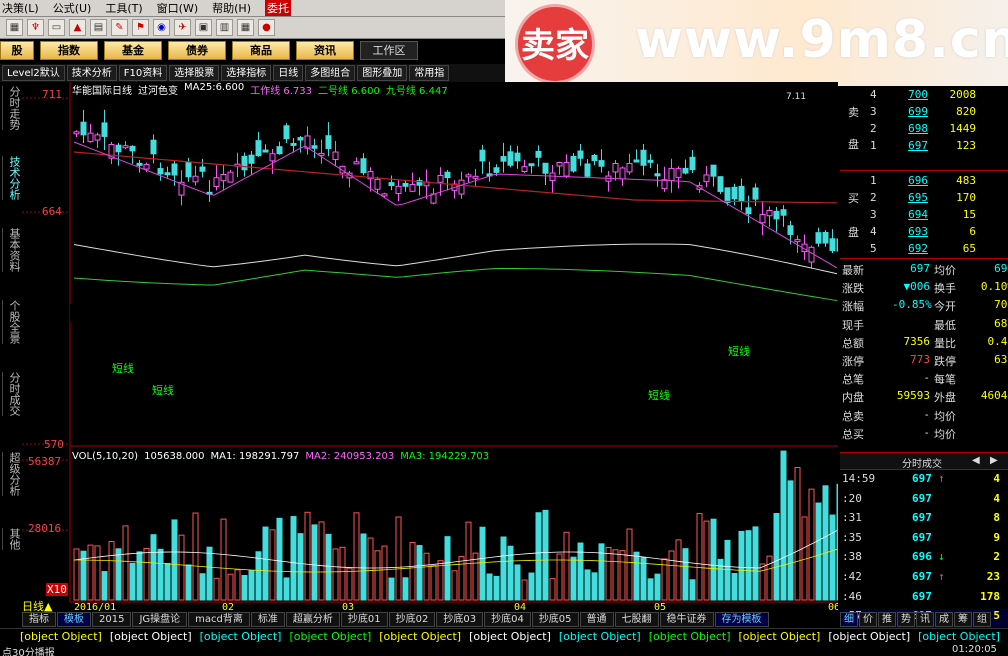 This screenshot has width=1008, height=656. Describe the element at coordinates (245, 27) in the screenshot. I see `calc-icon: ▦` at that location.